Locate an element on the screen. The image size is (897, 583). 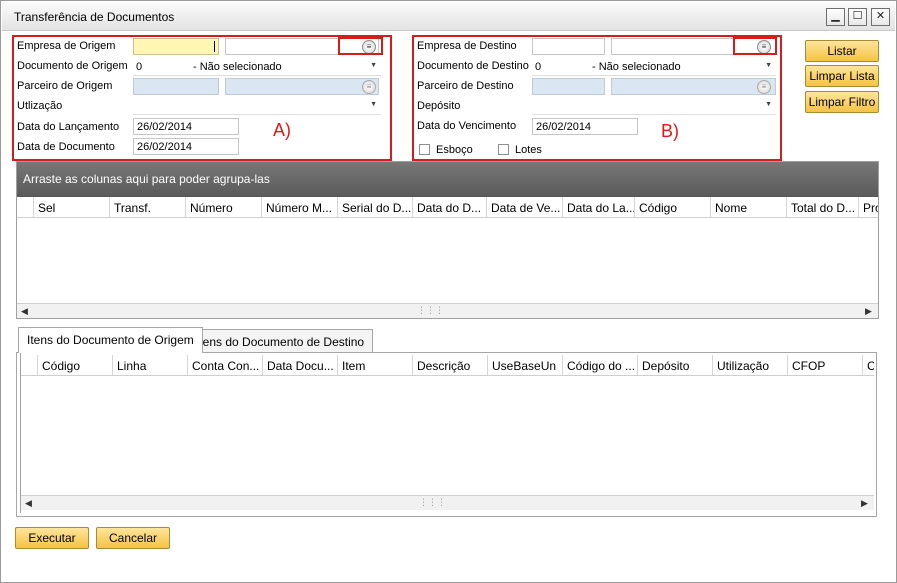
items-grid-column-header: UseBaseUn is located at coordinates (524, 365).